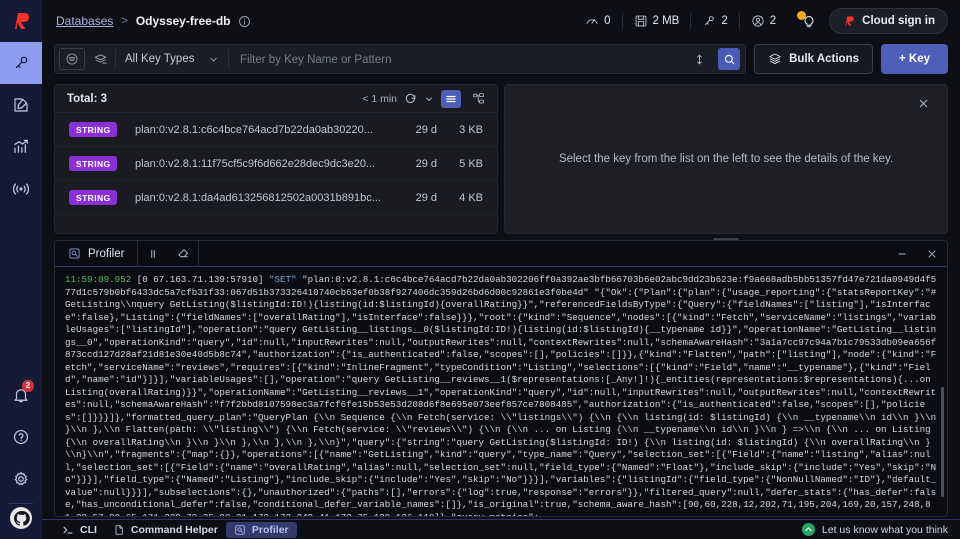 The width and height of the screenshot is (960, 539). I want to click on add-key-label: + Key, so click(914, 59).